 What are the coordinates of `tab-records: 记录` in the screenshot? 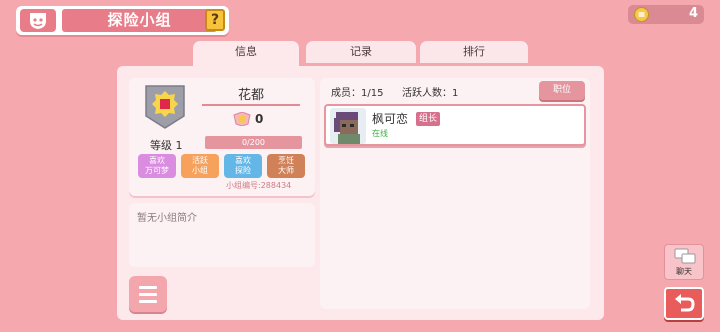 It's located at (361, 52).